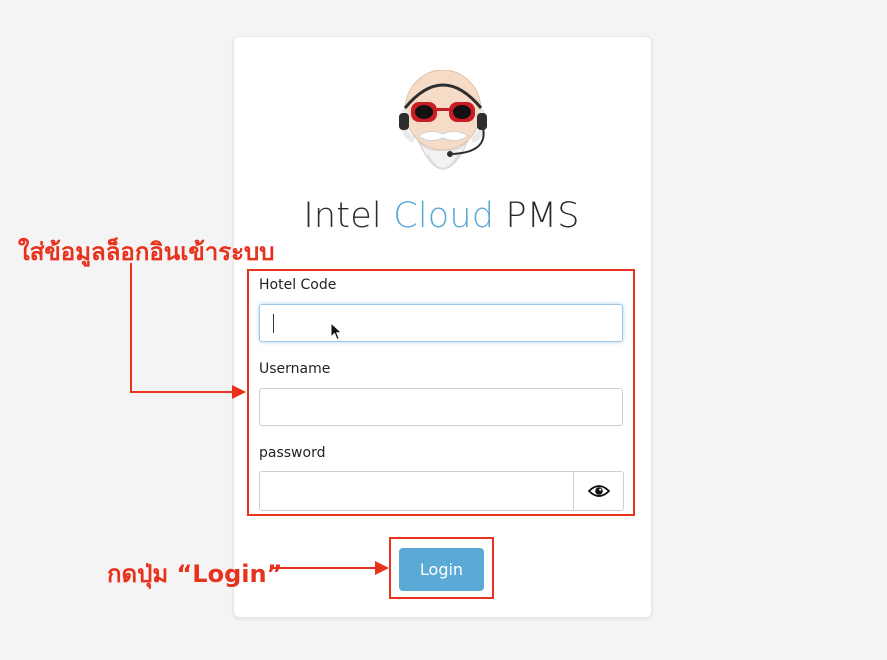 This screenshot has height=660, width=887. I want to click on annotation-arrow-form, so click(239, 392).